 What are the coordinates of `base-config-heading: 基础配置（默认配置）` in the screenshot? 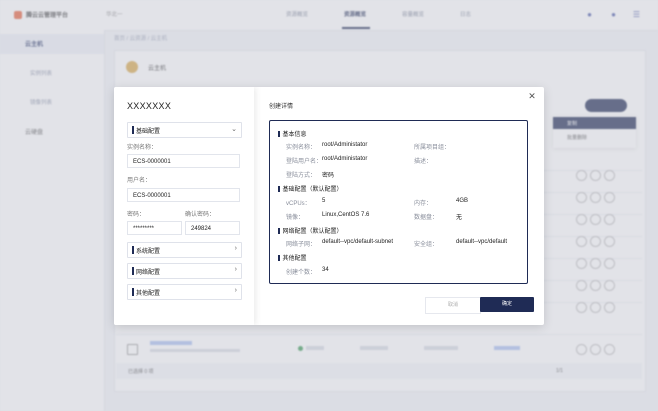 It's located at (310, 188).